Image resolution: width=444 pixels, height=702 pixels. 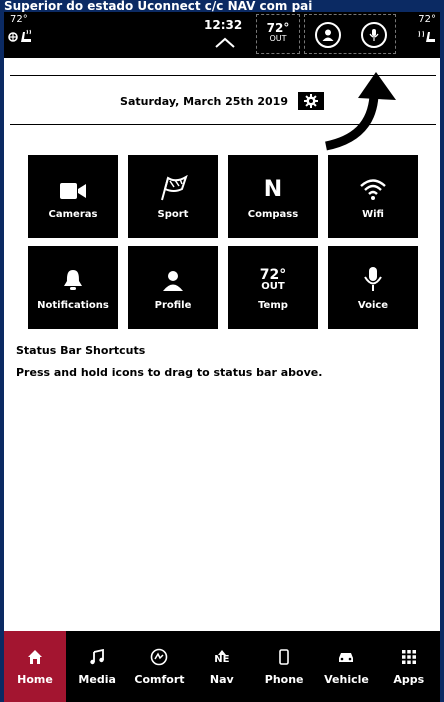 What do you see at coordinates (278, 38) in the screenshot?
I see `outside-temp-label: OUT` at bounding box center [278, 38].